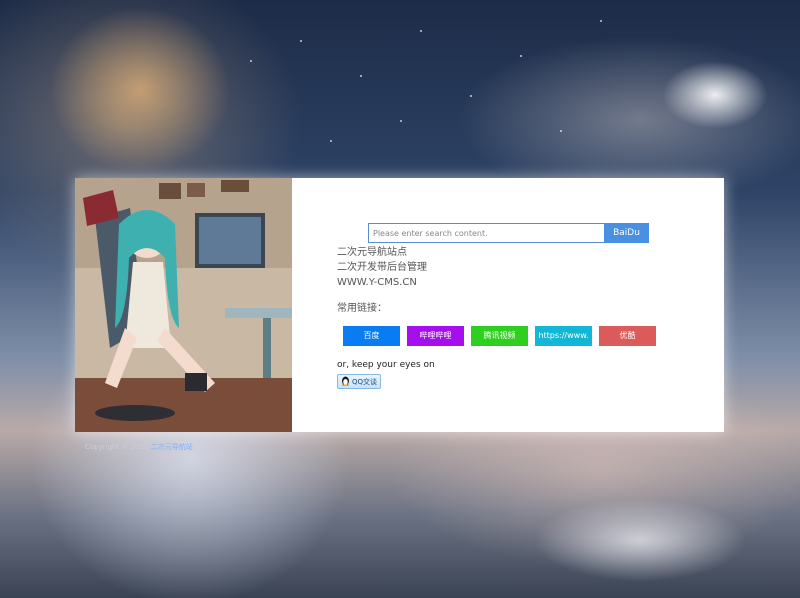 Image resolution: width=800 pixels, height=598 pixels. Describe the element at coordinates (365, 381) in the screenshot. I see `qq-chat-label: QQ交谈` at that location.